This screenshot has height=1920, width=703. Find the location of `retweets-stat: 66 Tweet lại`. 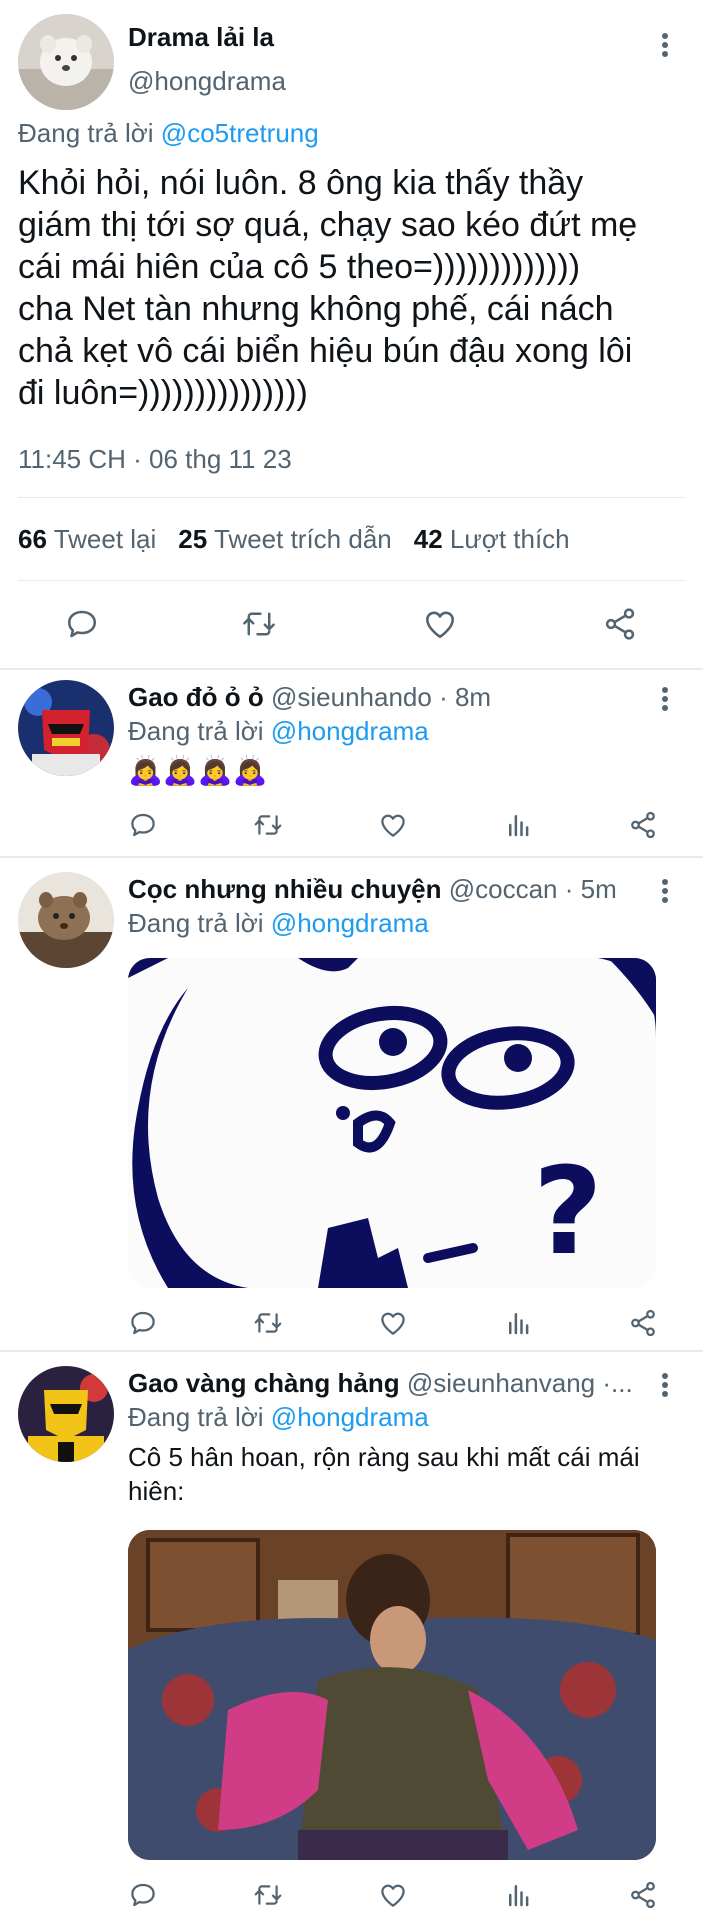

retweets-stat: 66 Tweet lại is located at coordinates (87, 539).